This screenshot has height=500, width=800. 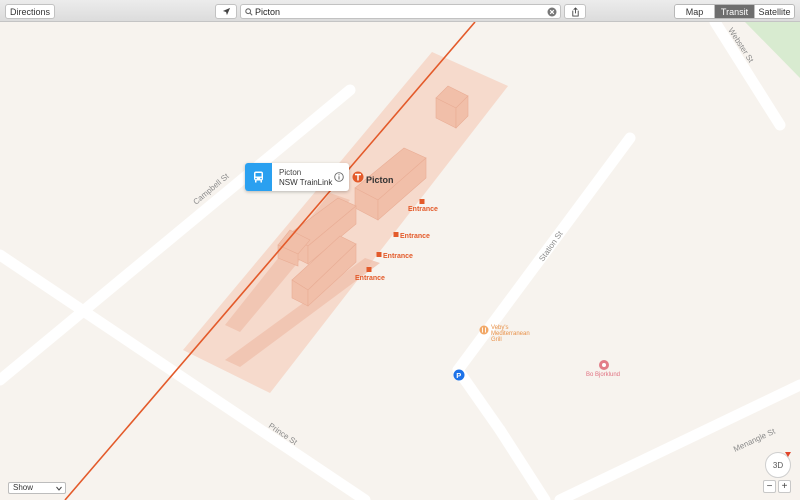 I want to click on poi-label-bo-bjorklund: Bo Bjorklund, so click(x=603, y=375).